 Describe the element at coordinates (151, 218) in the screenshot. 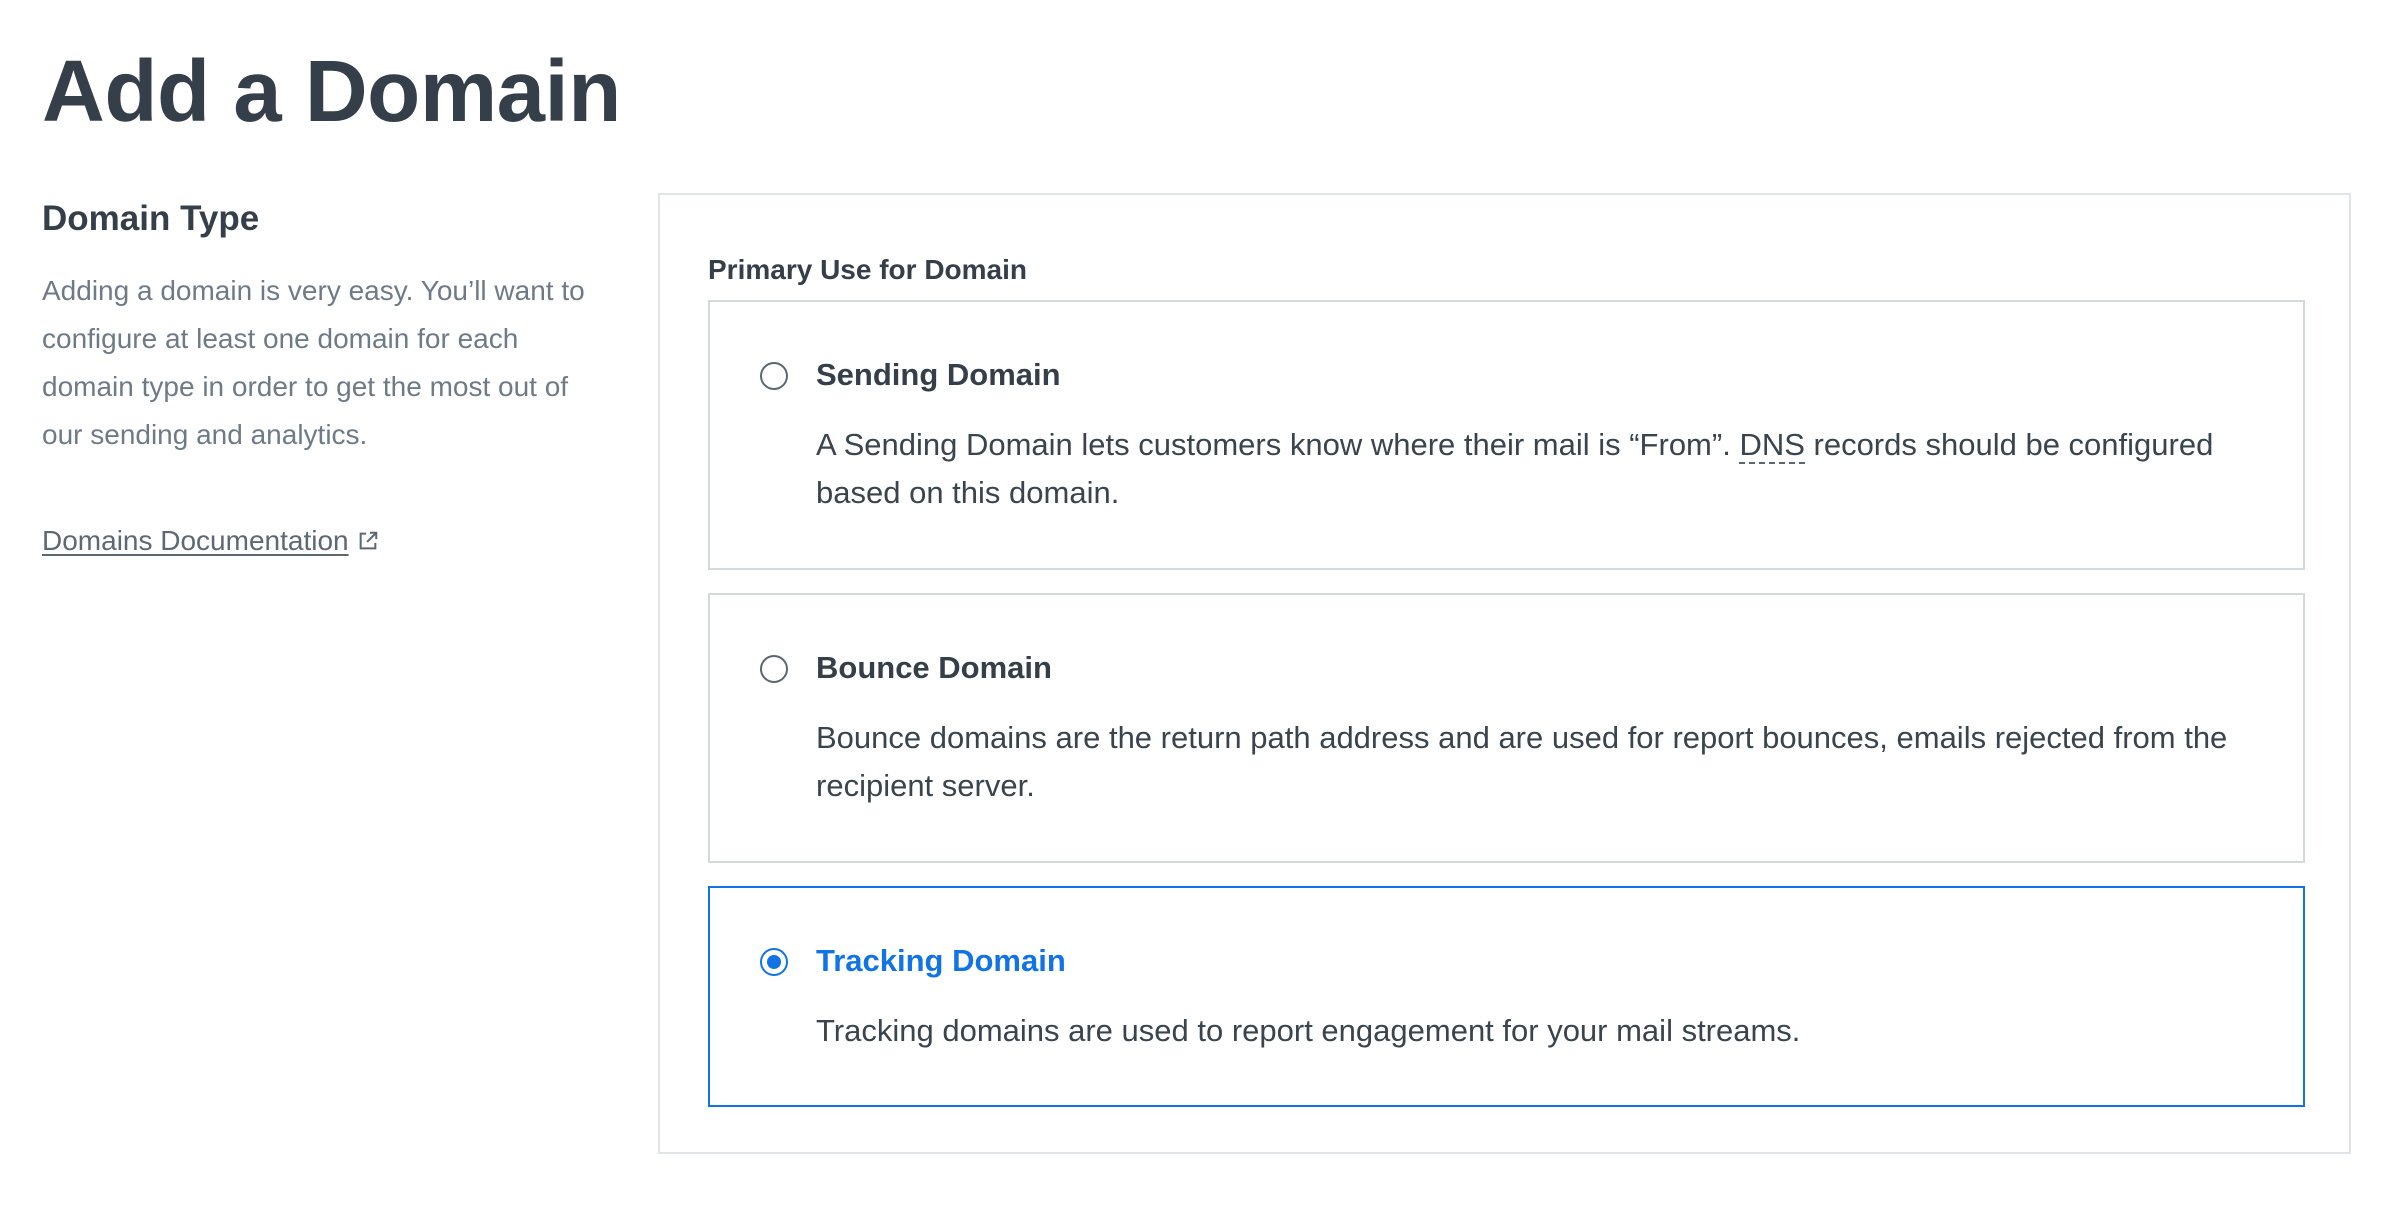

I see `sidebar-heading: Domain Type` at that location.